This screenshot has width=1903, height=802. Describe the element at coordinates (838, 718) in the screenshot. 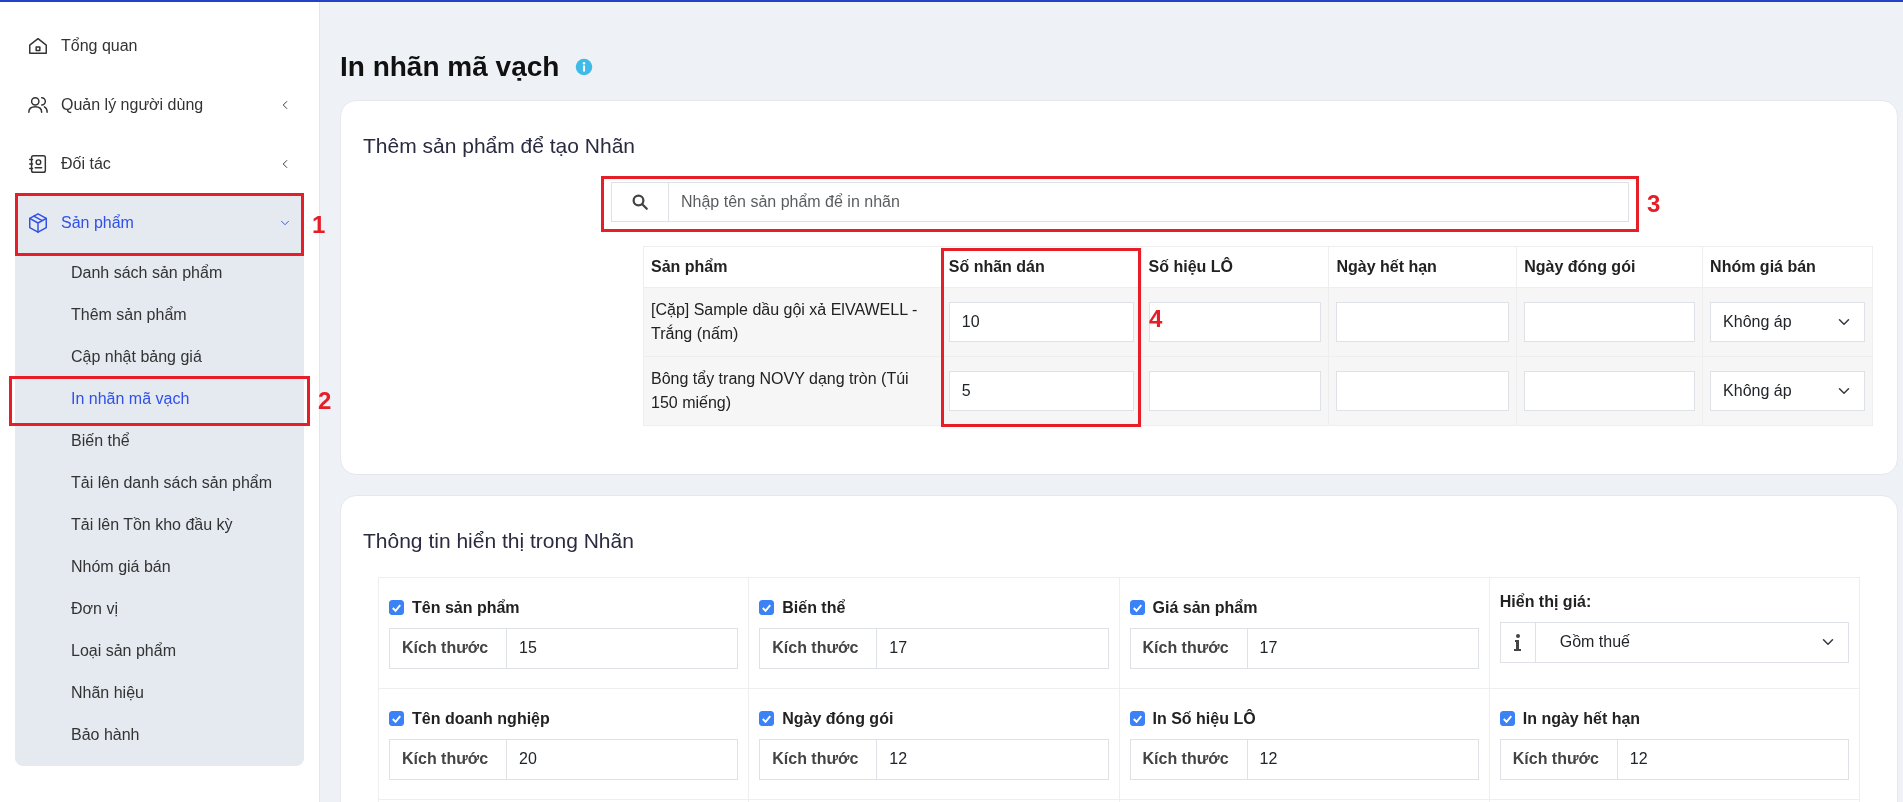

I see `checkbox-label: Ngày đóng gói` at that location.